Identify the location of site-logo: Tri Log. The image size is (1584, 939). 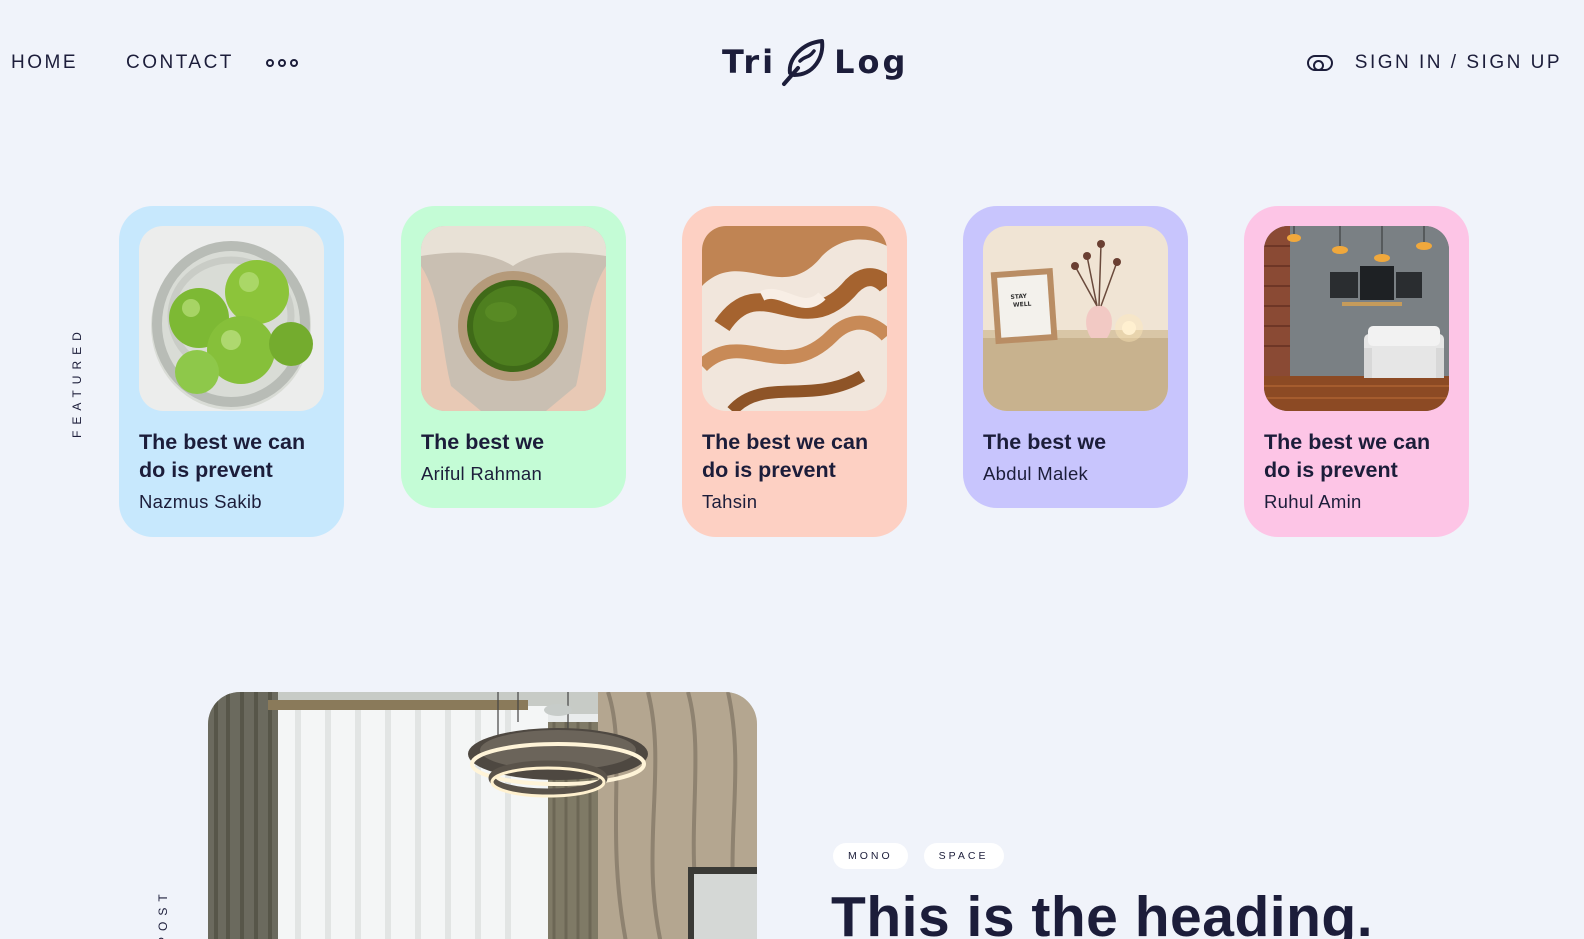
(815, 62).